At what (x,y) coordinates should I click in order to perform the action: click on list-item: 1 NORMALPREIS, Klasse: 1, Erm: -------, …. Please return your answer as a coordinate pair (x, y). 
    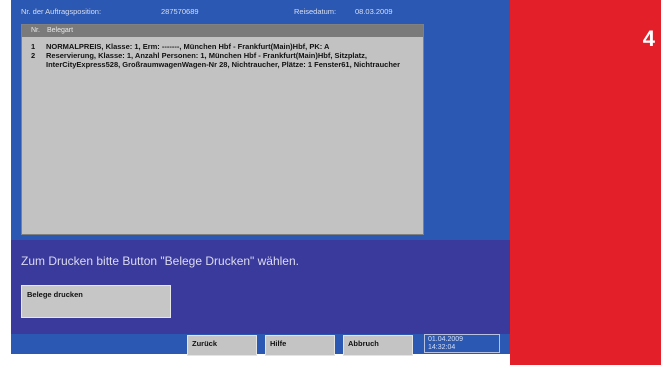
    Looking at the image, I should click on (222, 46).